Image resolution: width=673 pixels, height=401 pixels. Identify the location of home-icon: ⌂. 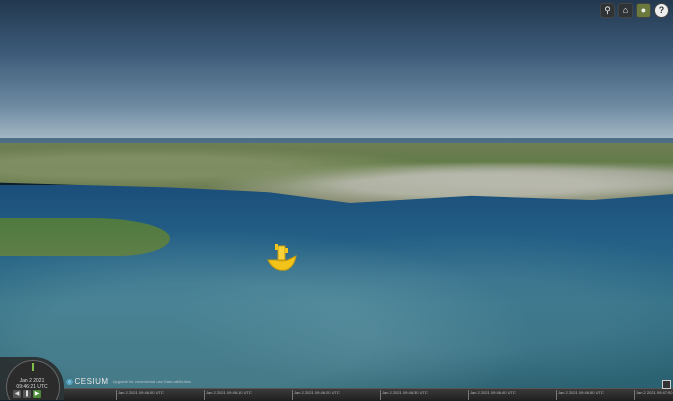
(625, 10).